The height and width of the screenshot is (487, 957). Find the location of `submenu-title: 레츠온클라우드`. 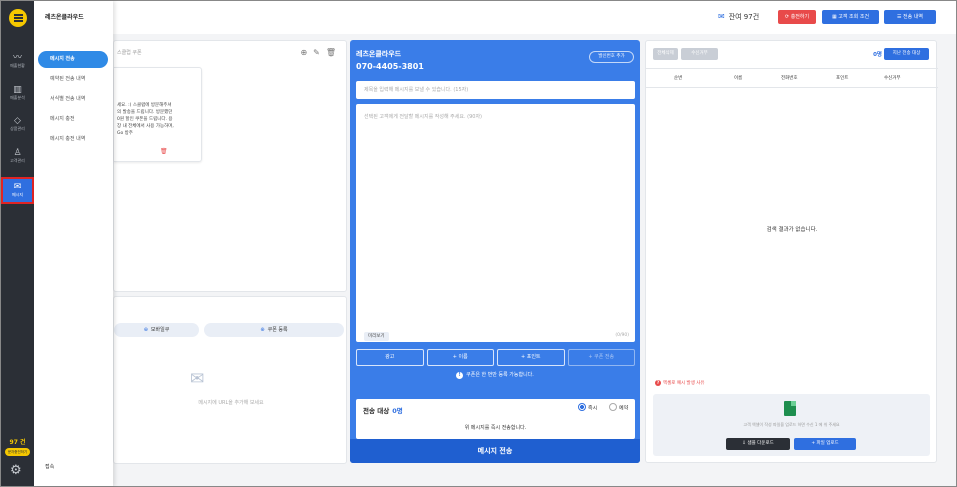

submenu-title: 레츠온클라우드 is located at coordinates (64, 17).